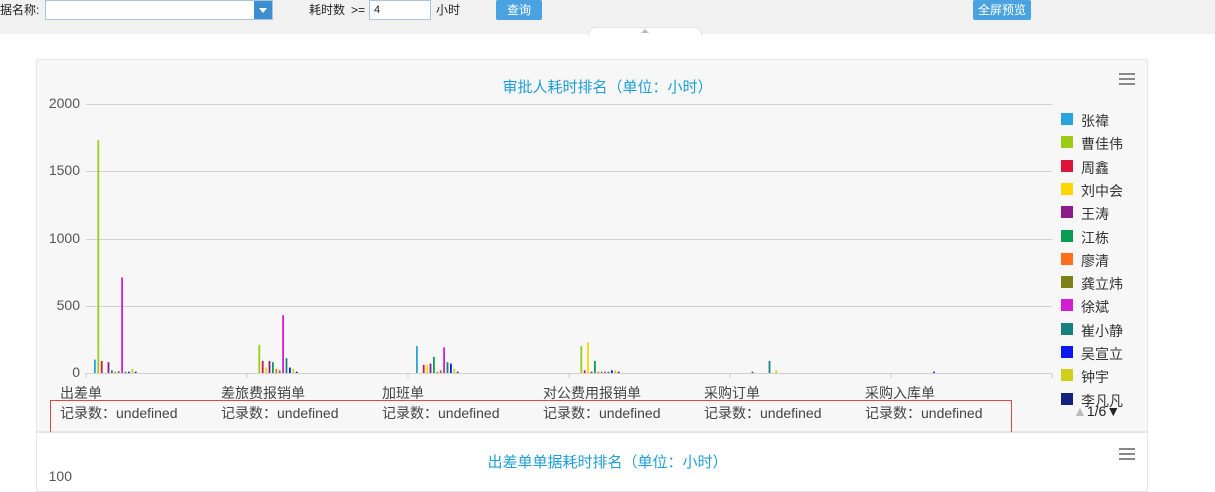  Describe the element at coordinates (60, 476) in the screenshot. I see `y-tick-label: 100` at that location.